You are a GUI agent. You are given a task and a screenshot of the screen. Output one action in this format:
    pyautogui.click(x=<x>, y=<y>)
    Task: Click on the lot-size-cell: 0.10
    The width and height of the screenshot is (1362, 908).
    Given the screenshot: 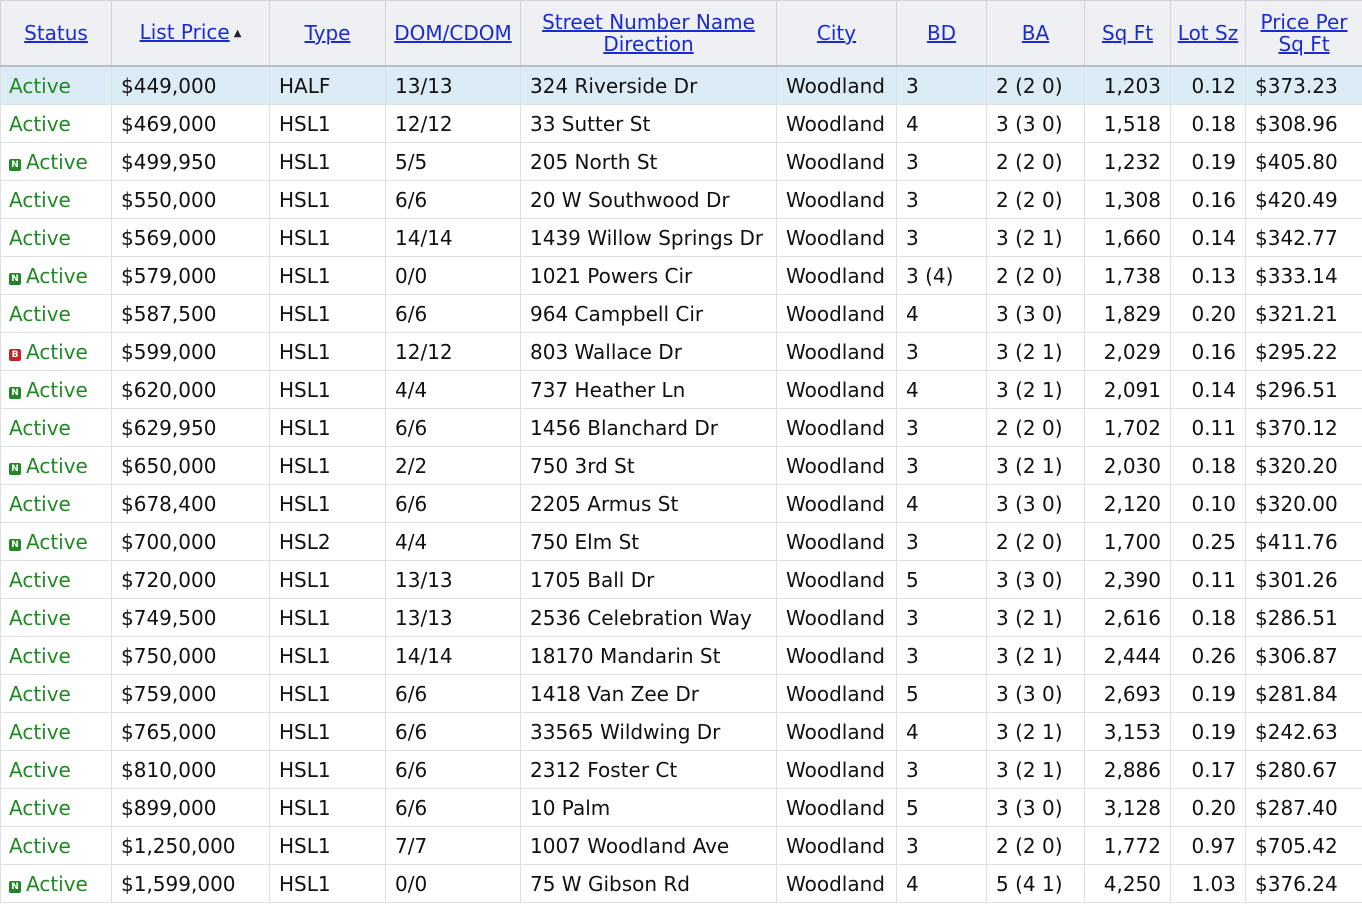 What is the action you would take?
    pyautogui.click(x=1208, y=503)
    